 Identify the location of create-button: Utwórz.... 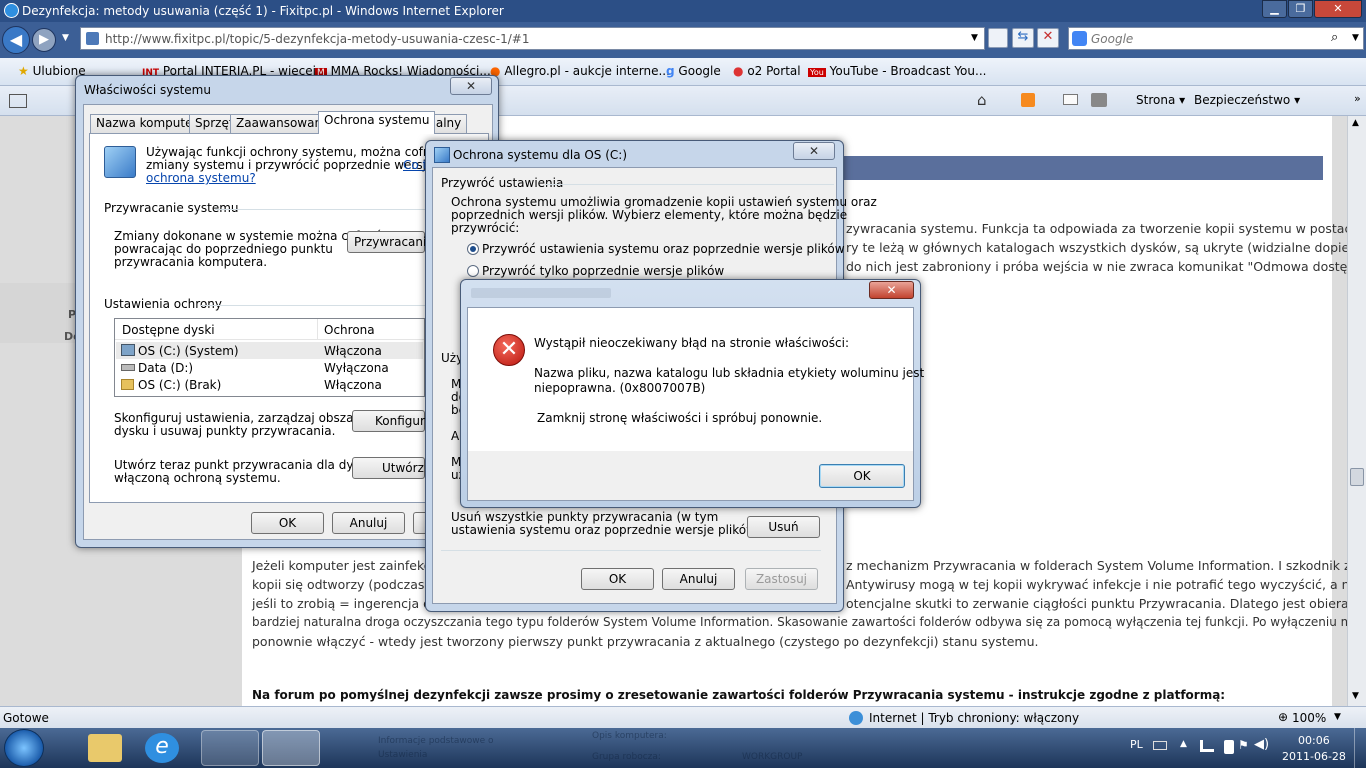
(393, 468).